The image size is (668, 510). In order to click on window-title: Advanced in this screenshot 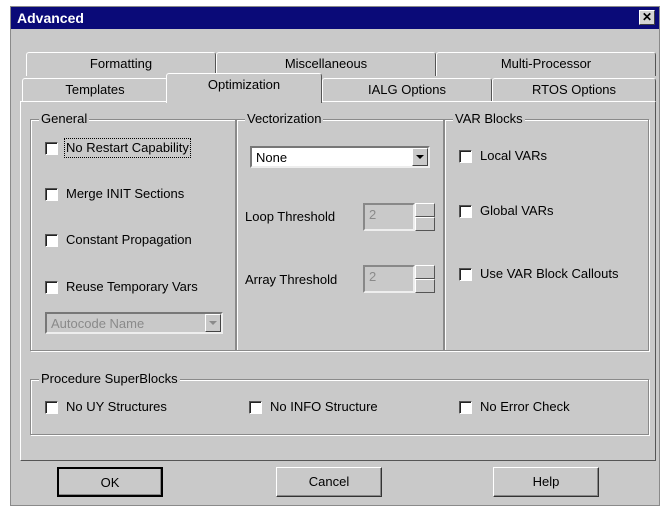, I will do `click(50, 18)`.